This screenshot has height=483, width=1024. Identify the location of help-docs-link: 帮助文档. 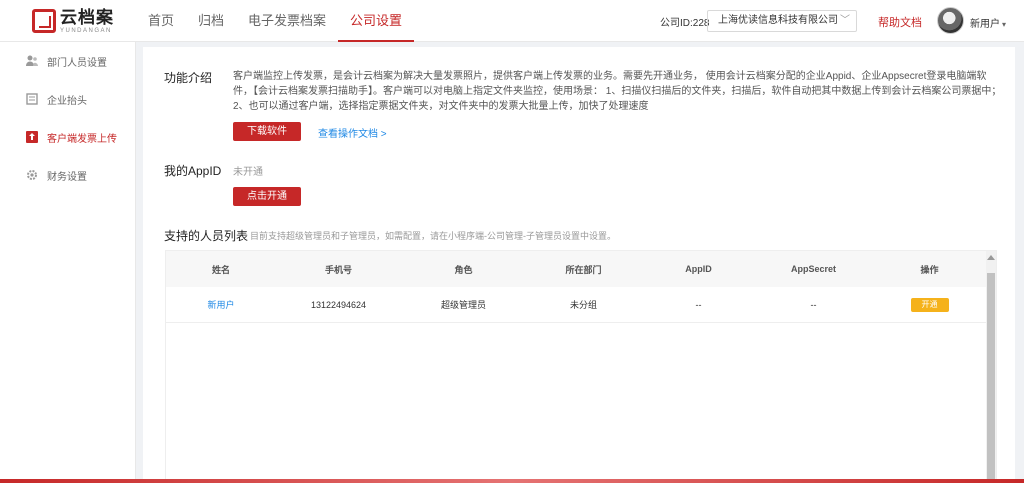
(900, 22).